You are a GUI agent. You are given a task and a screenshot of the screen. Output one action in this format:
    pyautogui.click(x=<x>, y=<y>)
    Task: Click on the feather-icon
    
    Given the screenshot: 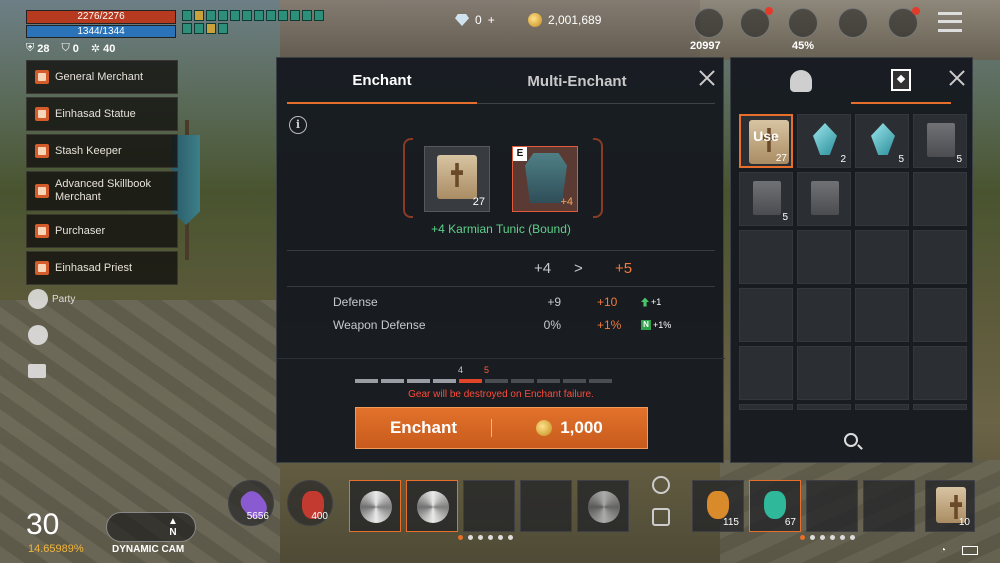 What is the action you would take?
    pyautogui.click(x=709, y=23)
    